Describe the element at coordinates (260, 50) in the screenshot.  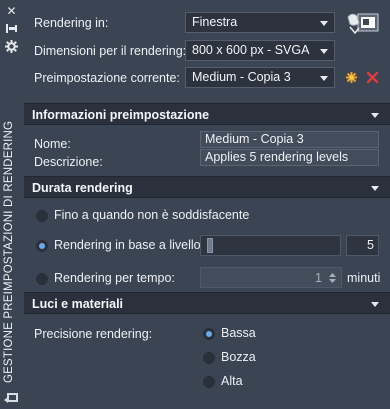
I see `size-select: 800 x 600 px - SVGA` at that location.